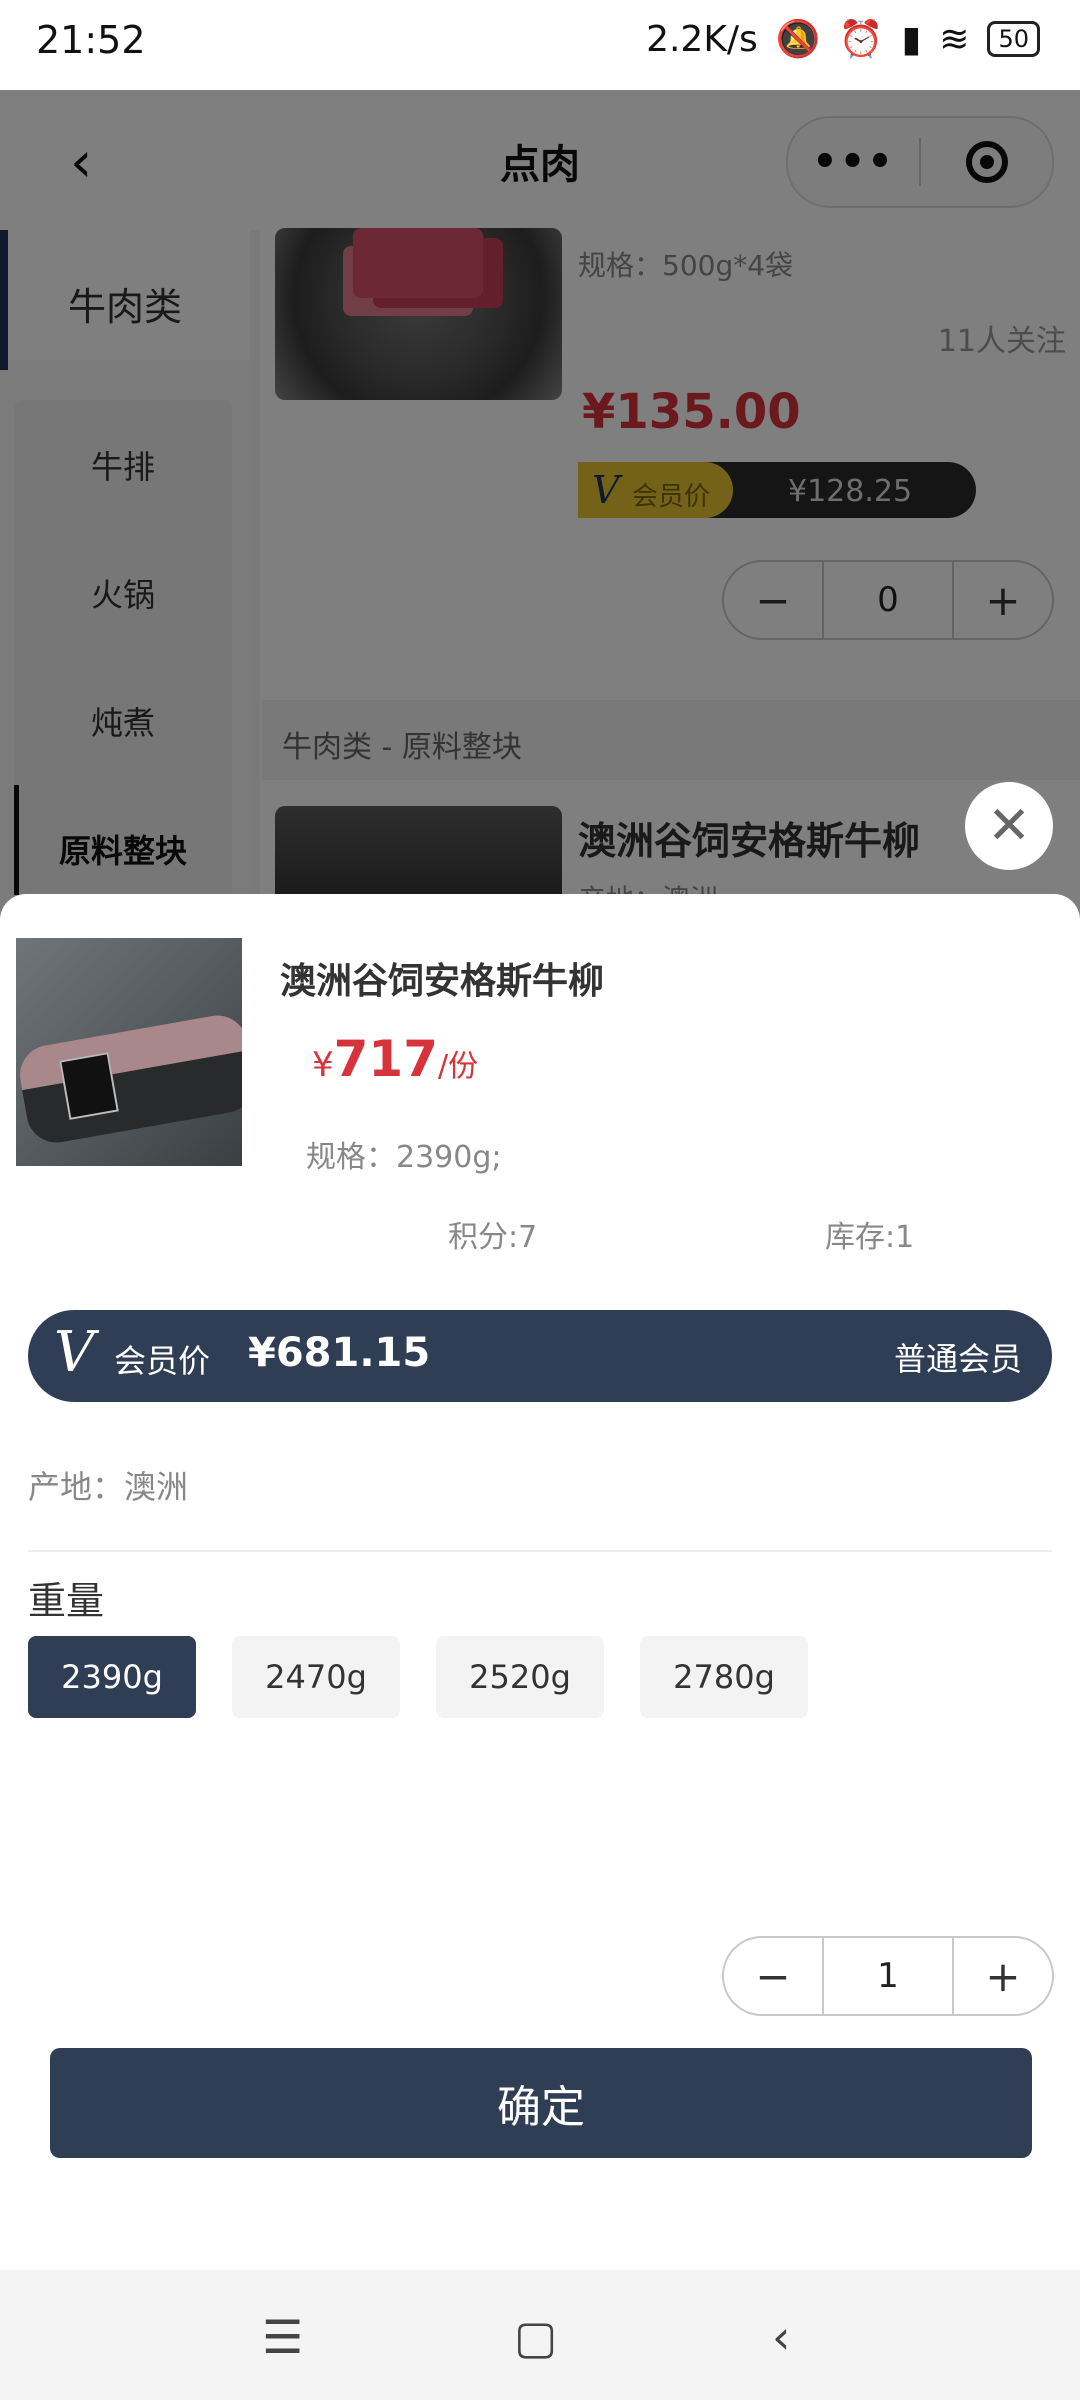  What do you see at coordinates (540, 45) in the screenshot?
I see `status-bar: 21:52 2.2K/s 🔕 ⏰ ▮ ≋ 50` at bounding box center [540, 45].